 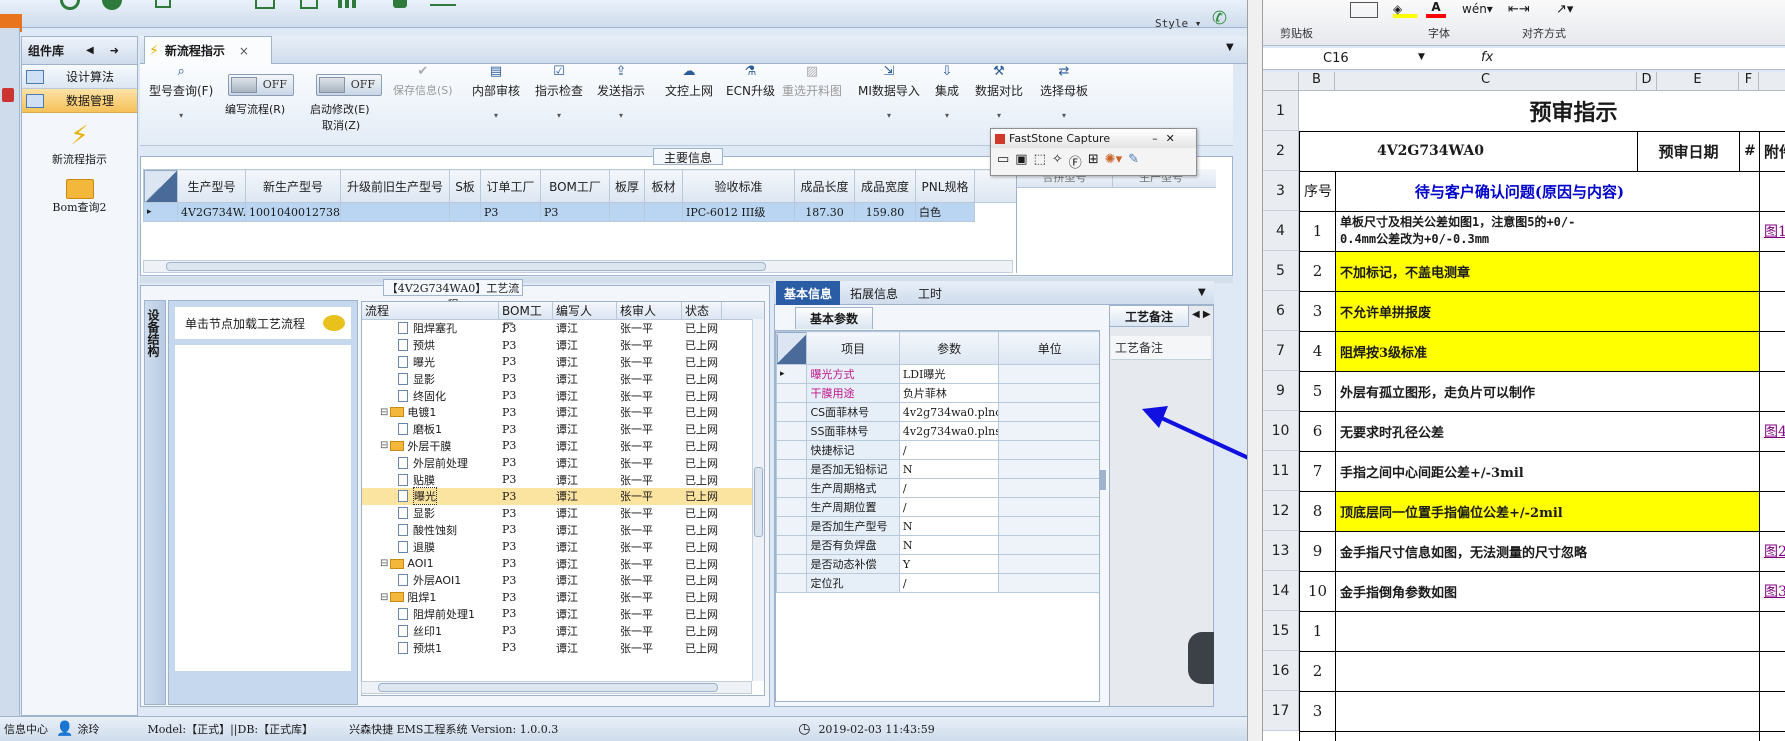 What do you see at coordinates (1547, 551) in the screenshot?
I see `issue-text: 金手指尺寸信息如图，无法测量的尺寸忽略` at bounding box center [1547, 551].